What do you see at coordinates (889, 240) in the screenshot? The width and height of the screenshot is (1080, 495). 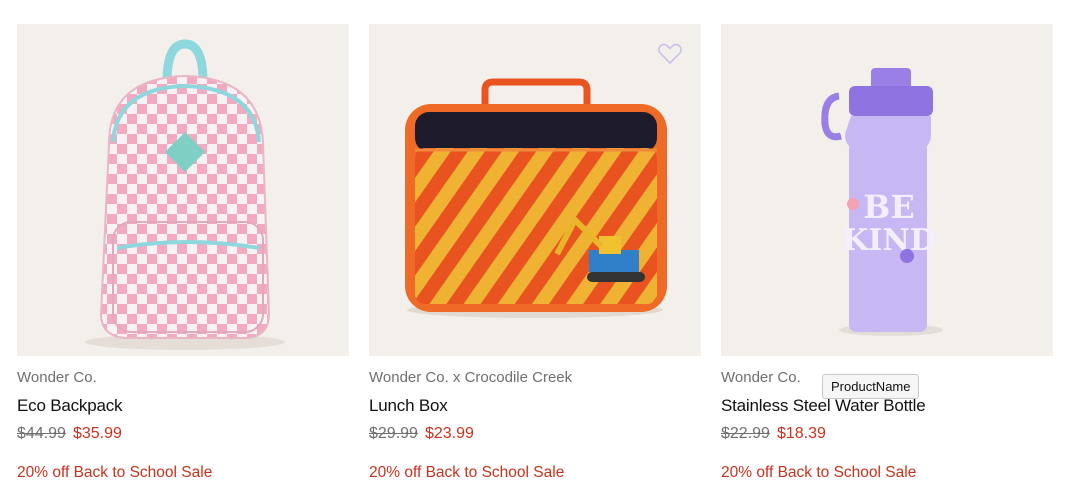 I see `bottle-print-line2: KIND` at bounding box center [889, 240].